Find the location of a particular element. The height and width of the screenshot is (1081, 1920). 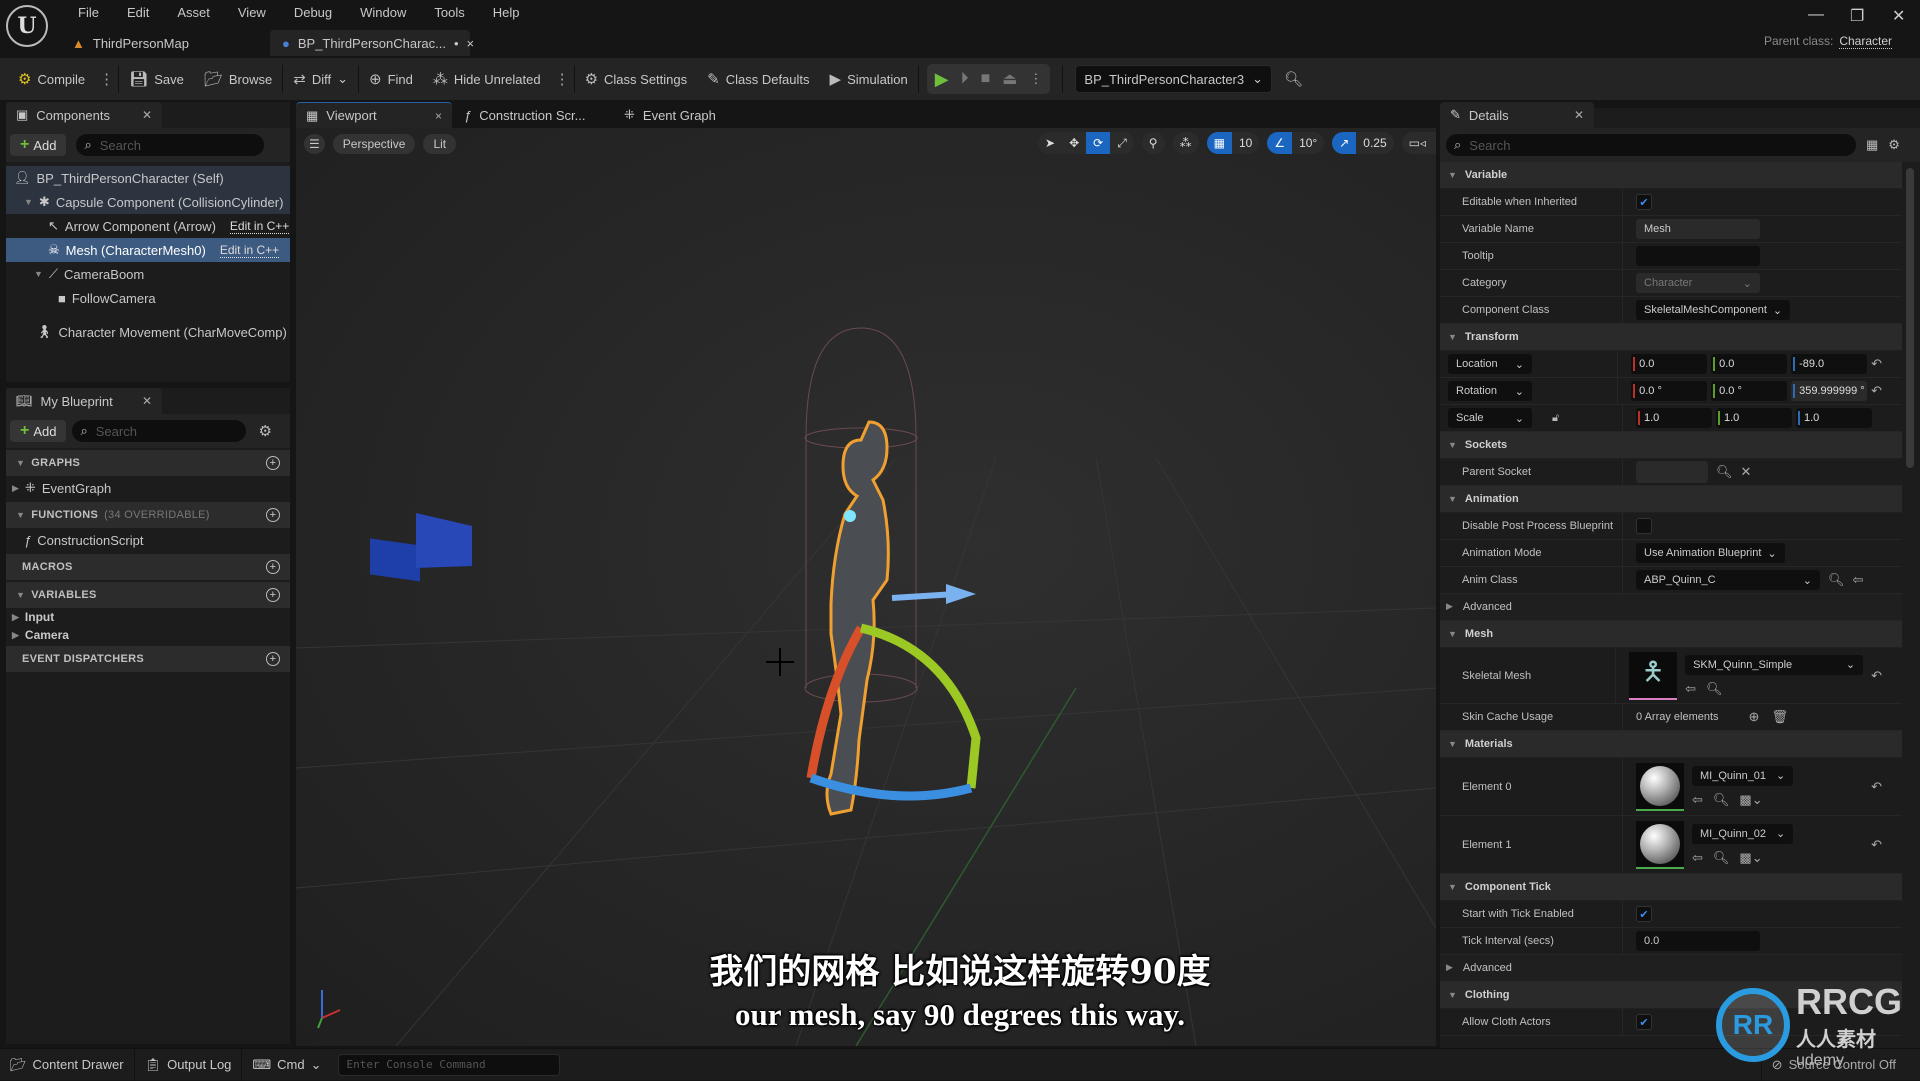

class-settings-button: ⚙ Class Settings is located at coordinates (636, 79).